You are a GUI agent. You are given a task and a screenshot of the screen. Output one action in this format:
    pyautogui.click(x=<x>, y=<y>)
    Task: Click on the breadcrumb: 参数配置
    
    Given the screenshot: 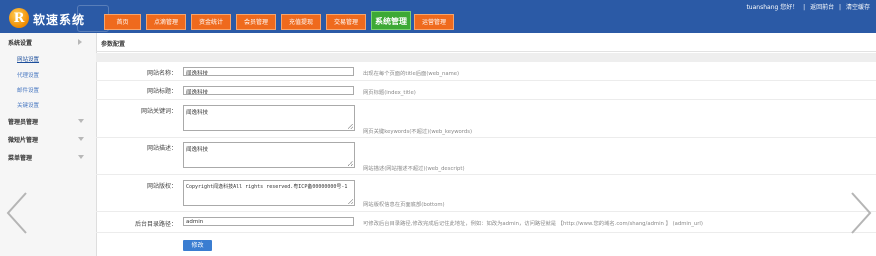 What is the action you would take?
    pyautogui.click(x=486, y=42)
    